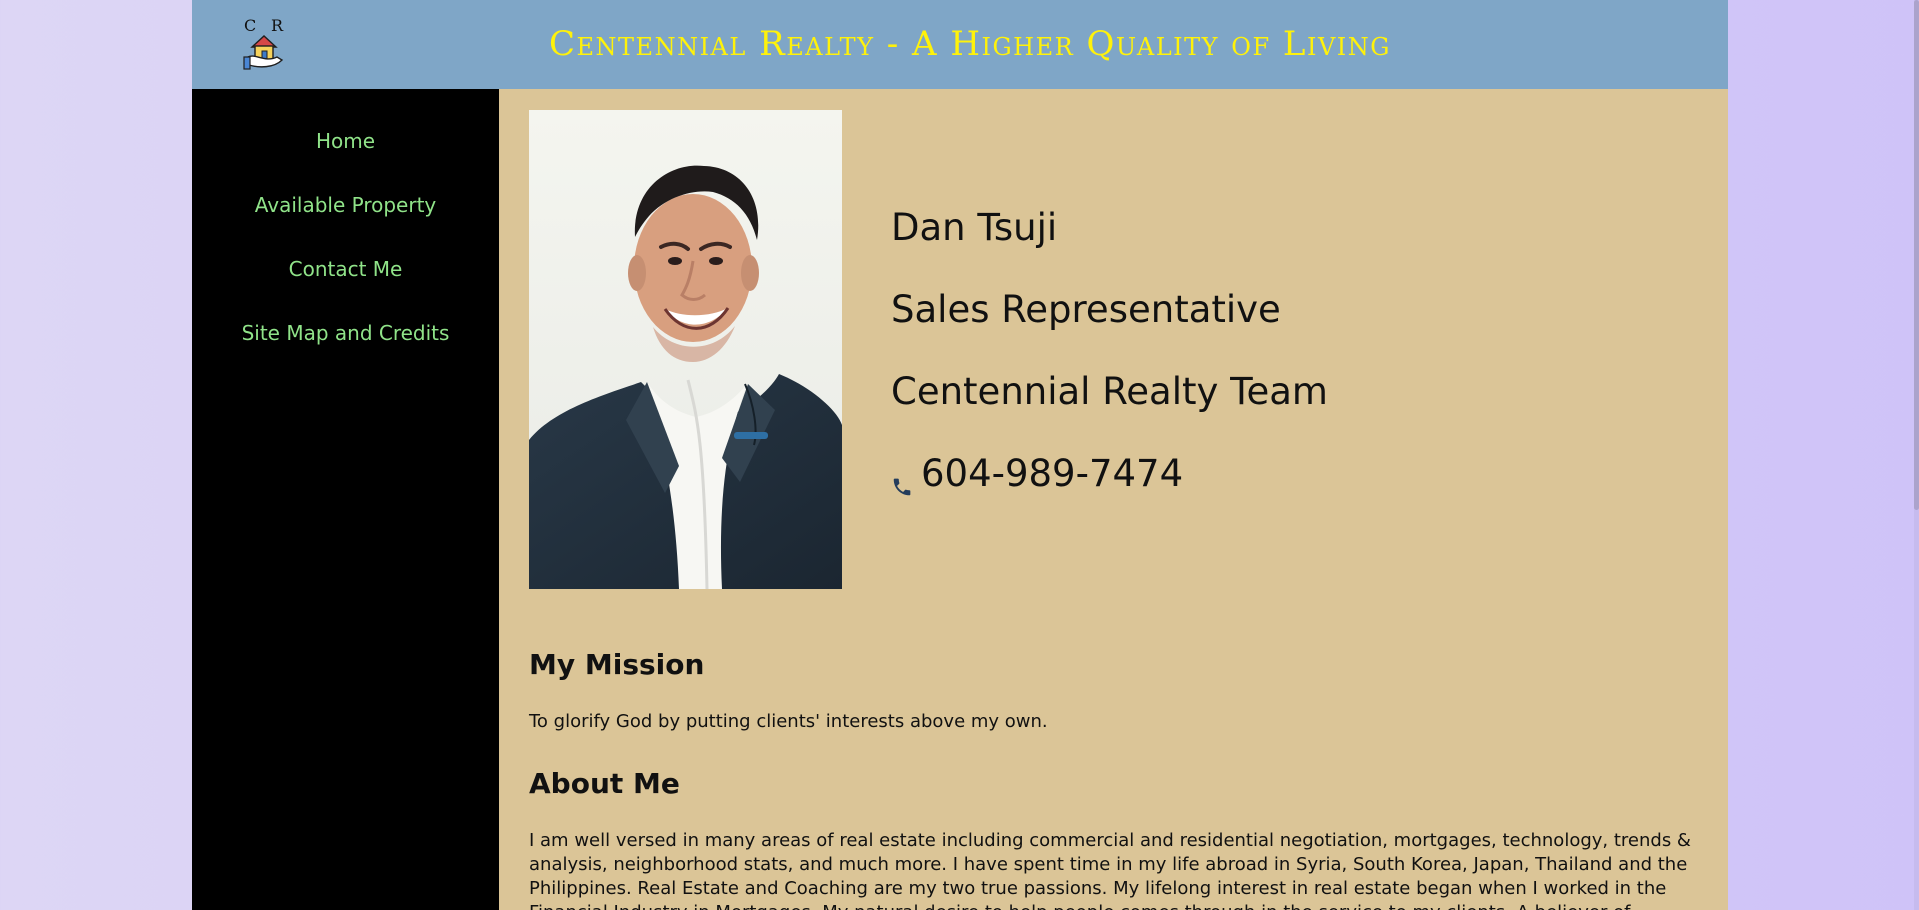 Image resolution: width=1919 pixels, height=910 pixels. I want to click on svg-text: R, so click(277, 26).